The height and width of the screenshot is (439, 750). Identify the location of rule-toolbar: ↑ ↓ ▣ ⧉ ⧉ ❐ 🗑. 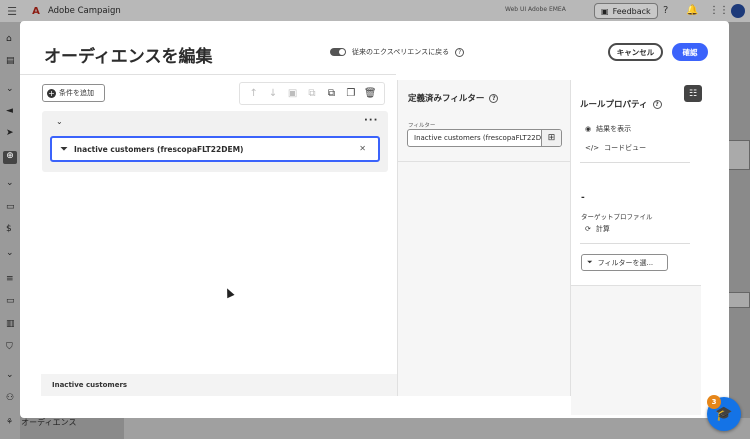
(312, 93).